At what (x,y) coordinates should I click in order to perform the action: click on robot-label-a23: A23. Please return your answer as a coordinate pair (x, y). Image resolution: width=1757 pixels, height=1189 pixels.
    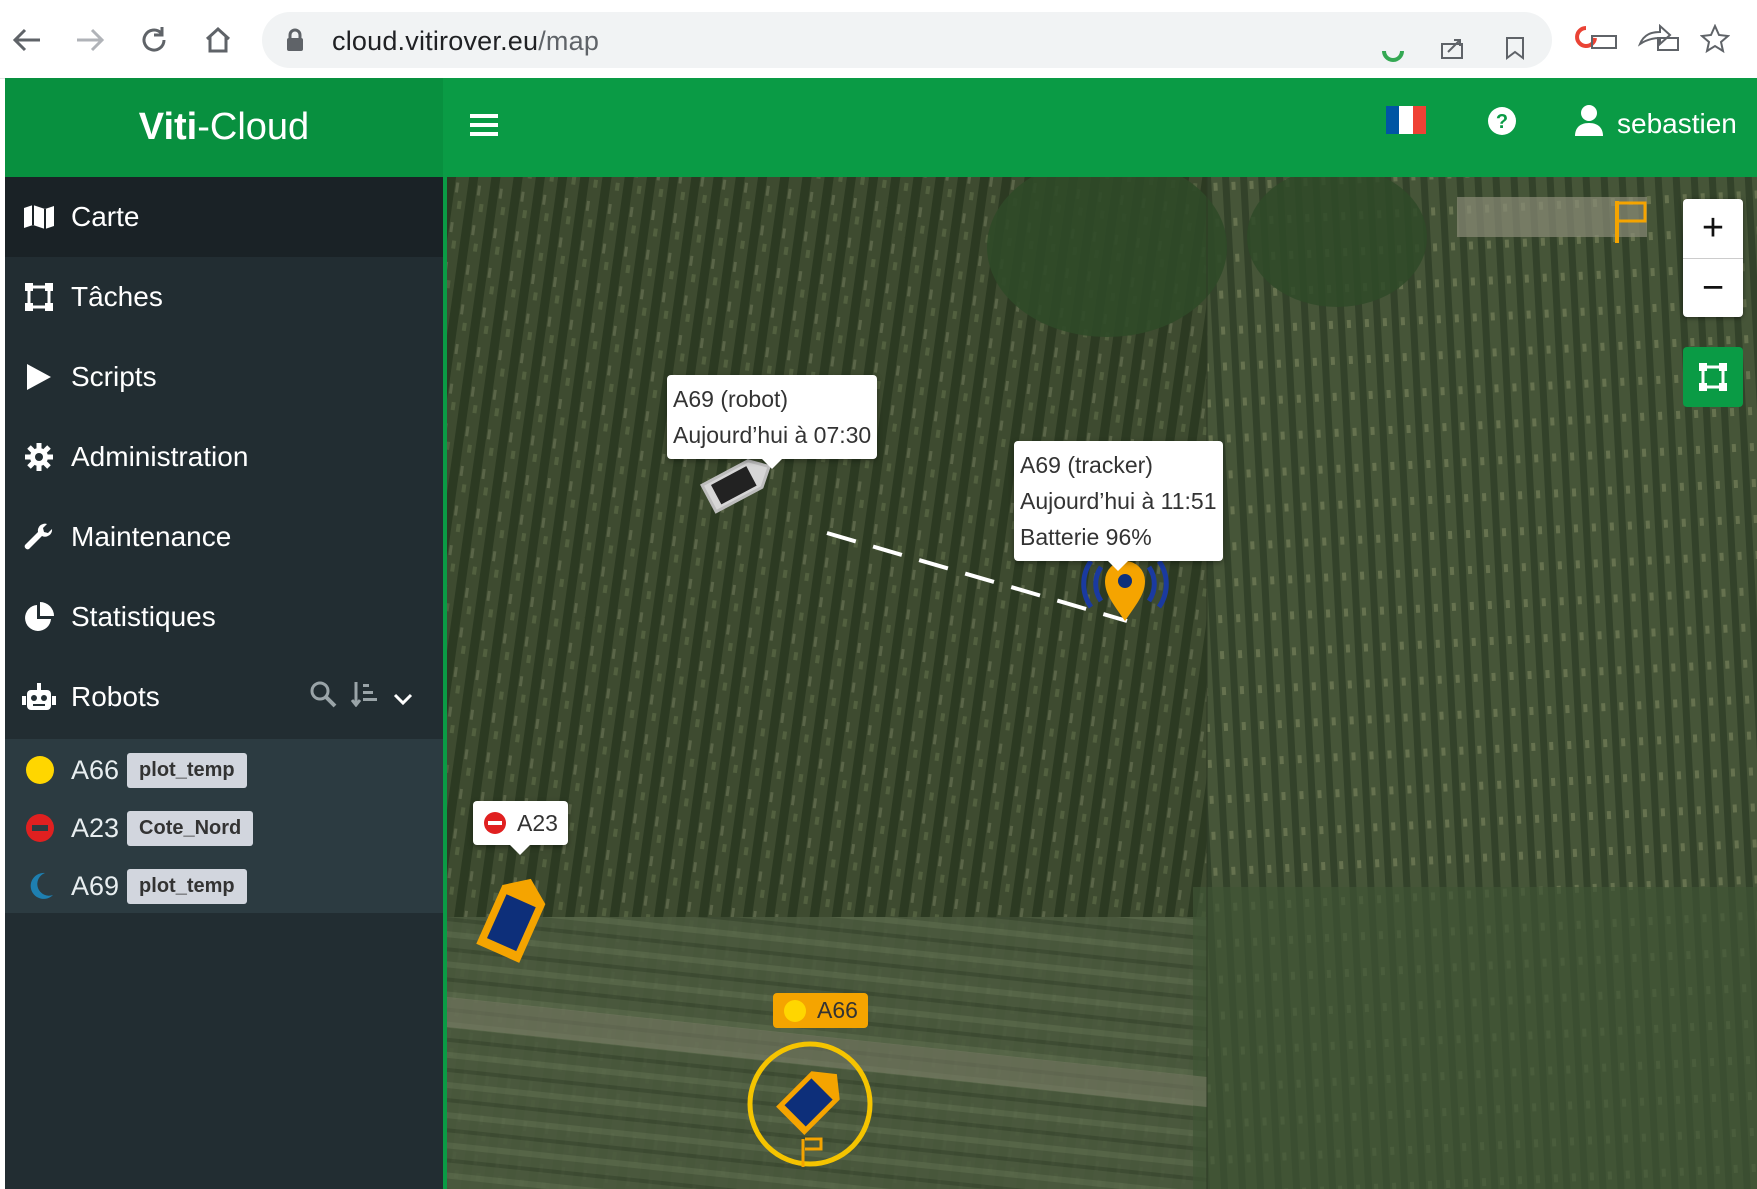
    Looking at the image, I should click on (520, 828).